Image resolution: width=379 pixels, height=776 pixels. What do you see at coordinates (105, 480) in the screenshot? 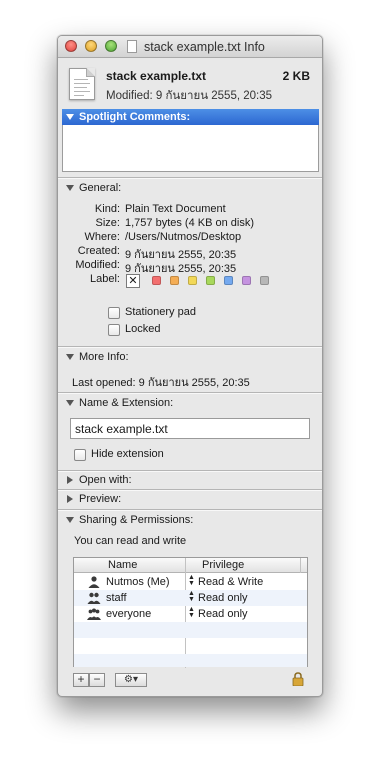
I see `open-with-title: Open with:` at bounding box center [105, 480].